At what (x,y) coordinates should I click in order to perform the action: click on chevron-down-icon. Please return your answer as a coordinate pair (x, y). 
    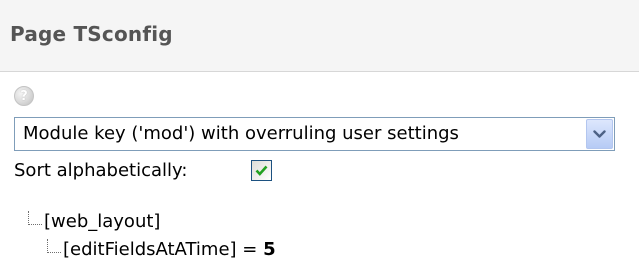
    Looking at the image, I should click on (599, 134).